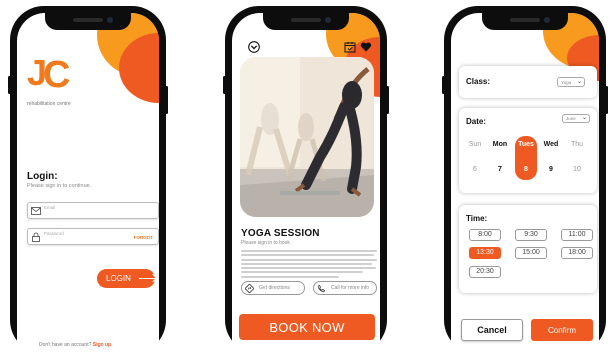  What do you see at coordinates (36, 237) in the screenshot?
I see `lock-icon` at bounding box center [36, 237].